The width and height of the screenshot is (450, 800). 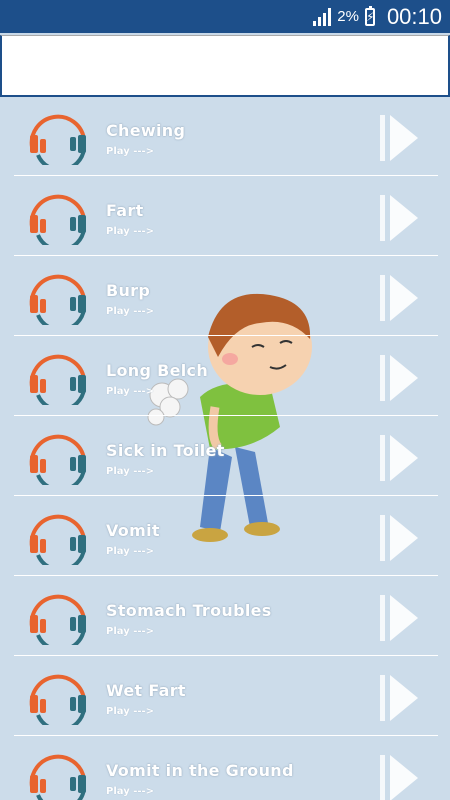 What do you see at coordinates (189, 610) in the screenshot?
I see `sound-title: Stomach Troubles` at bounding box center [189, 610].